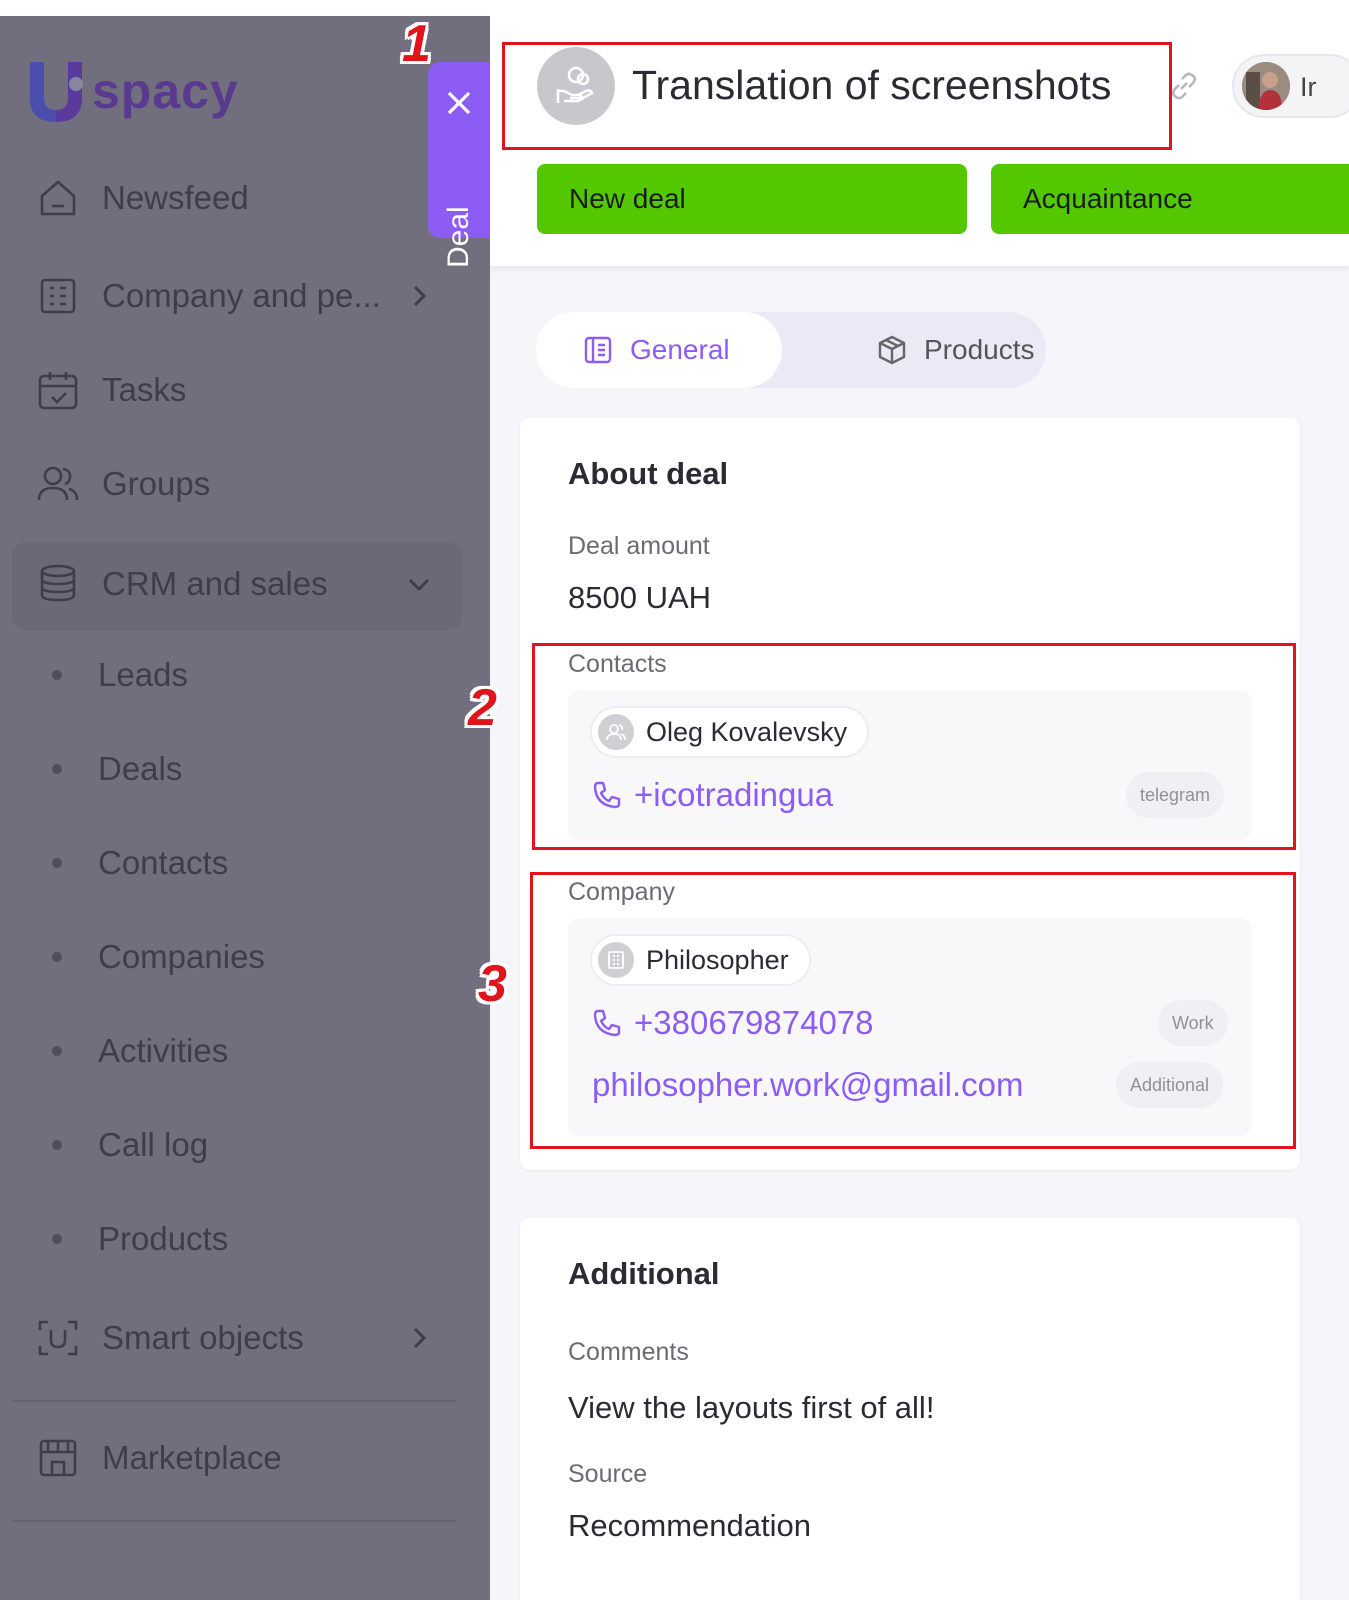  What do you see at coordinates (156, 483) in the screenshot?
I see `sidebar-item-label: Groups` at bounding box center [156, 483].